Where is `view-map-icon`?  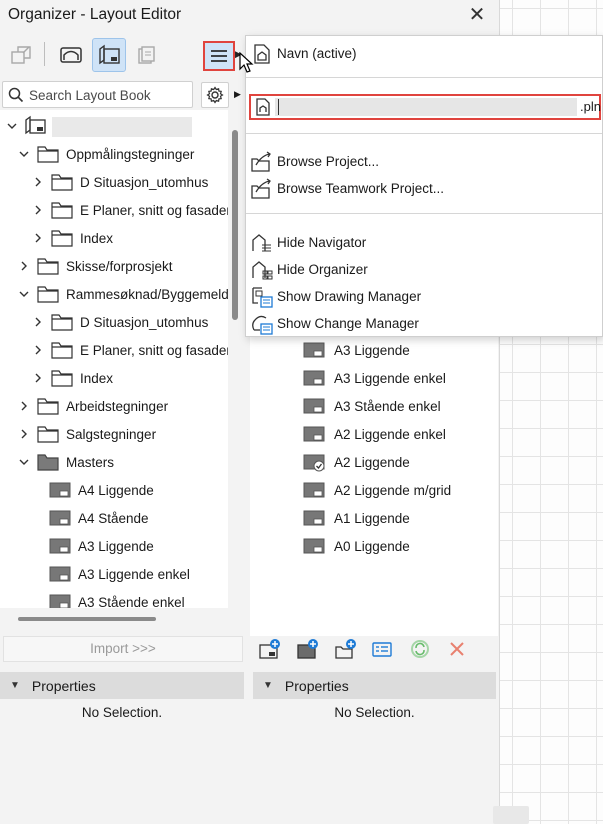 view-map-icon is located at coordinates (71, 55).